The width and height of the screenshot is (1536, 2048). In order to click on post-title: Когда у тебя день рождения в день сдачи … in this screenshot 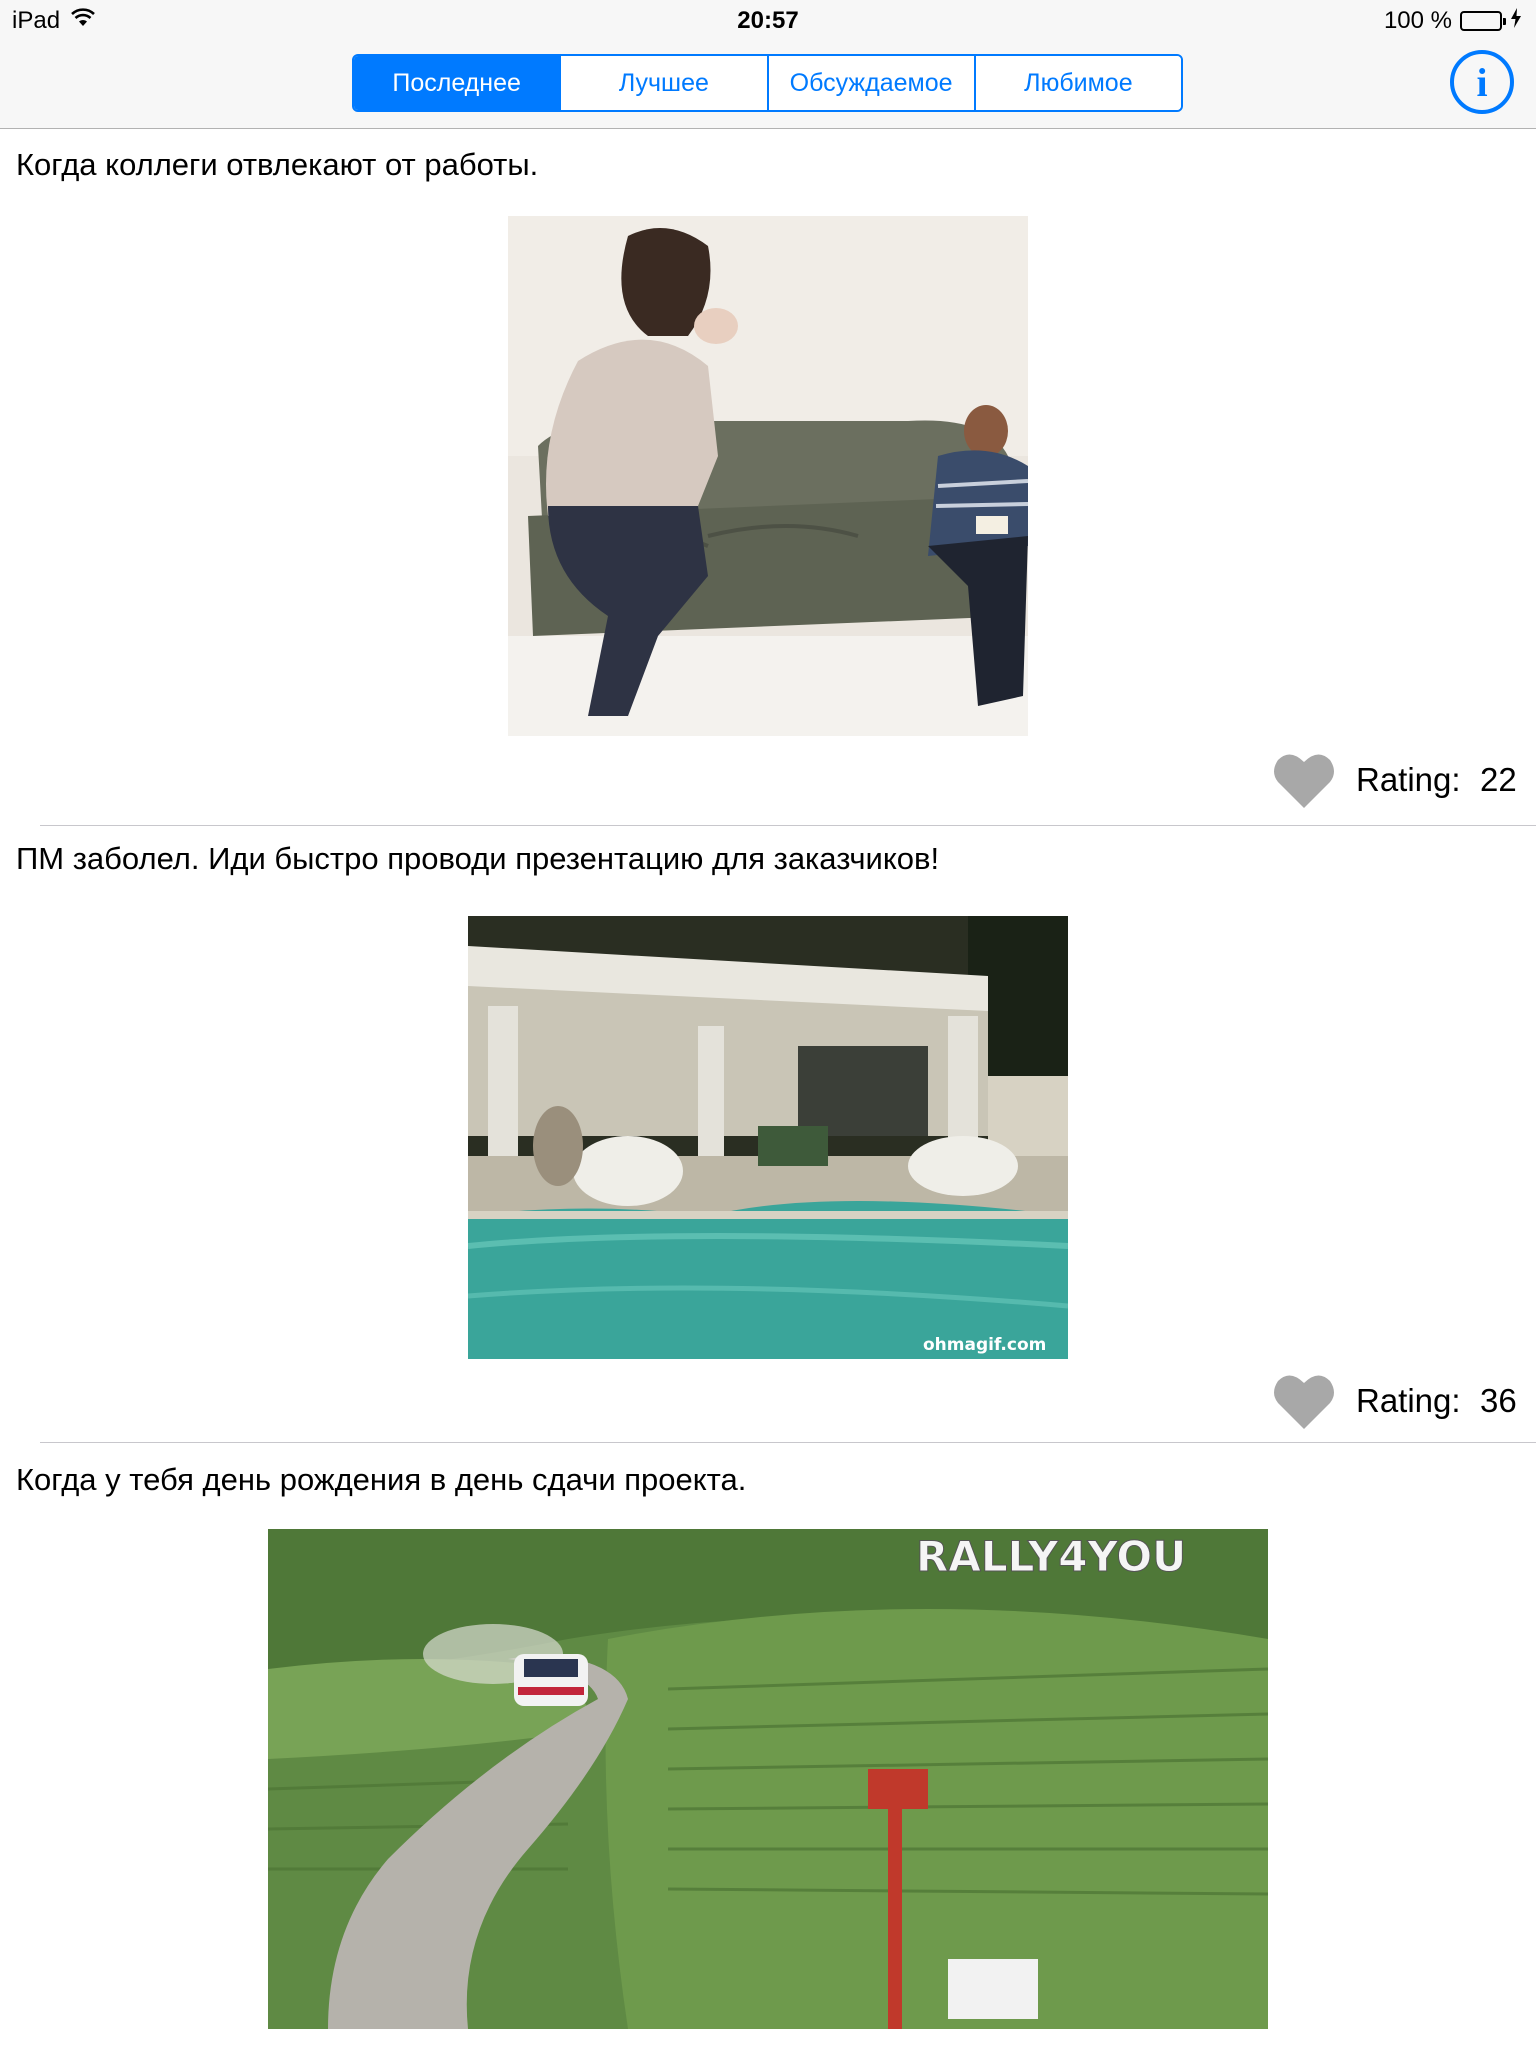, I will do `click(381, 1479)`.